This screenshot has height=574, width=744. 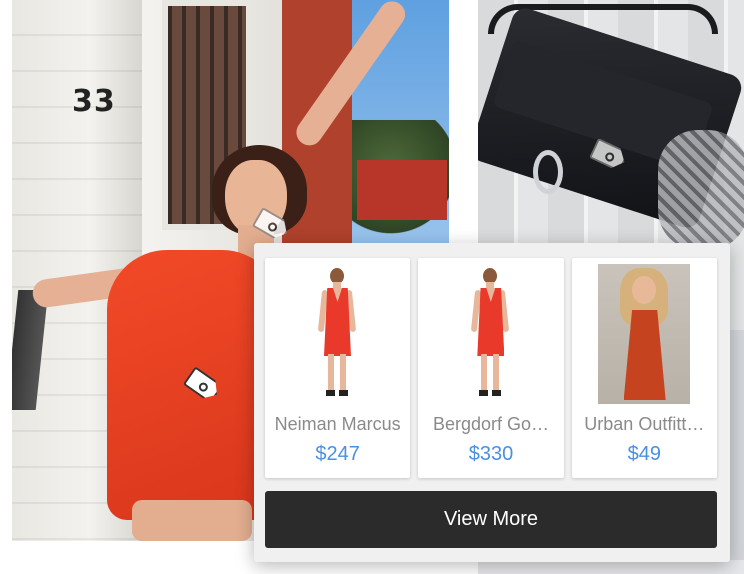 What do you see at coordinates (402, 190) in the screenshot?
I see `red-roof` at bounding box center [402, 190].